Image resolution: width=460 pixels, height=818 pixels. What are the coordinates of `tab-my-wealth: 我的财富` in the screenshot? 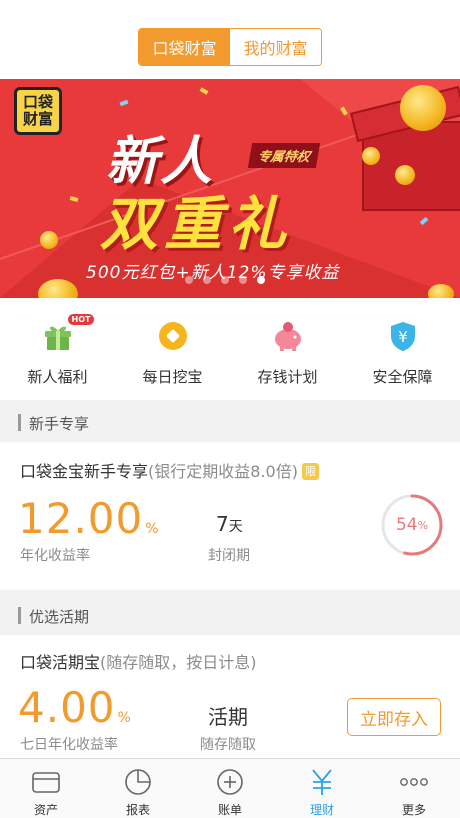 It's located at (275, 47).